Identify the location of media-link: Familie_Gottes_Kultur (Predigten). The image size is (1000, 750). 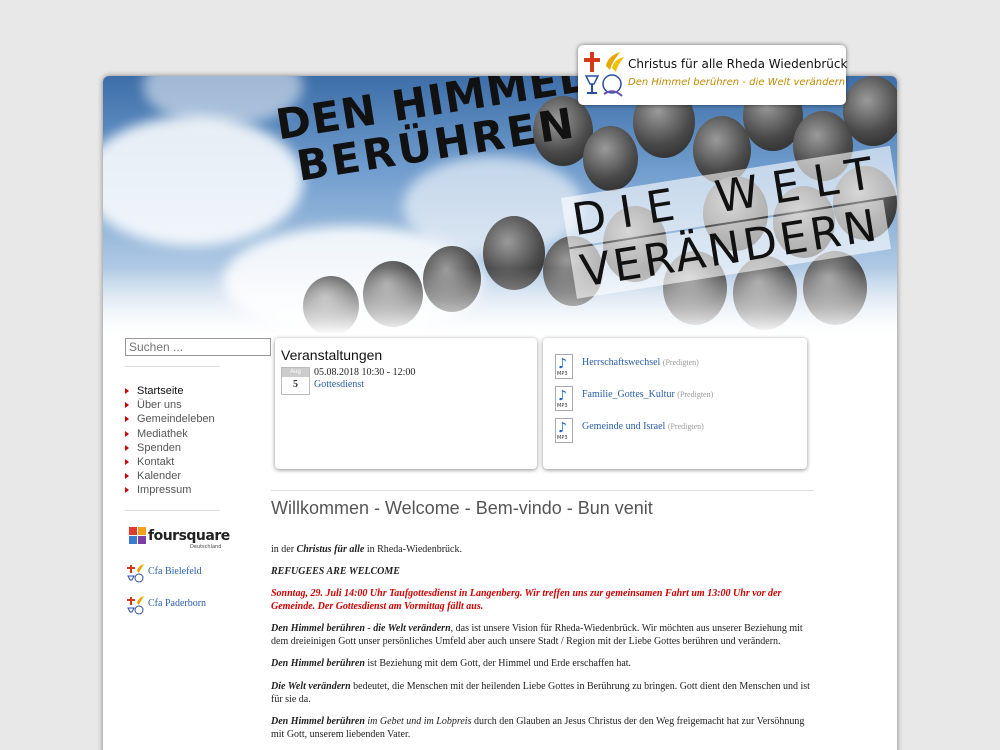
(647, 394).